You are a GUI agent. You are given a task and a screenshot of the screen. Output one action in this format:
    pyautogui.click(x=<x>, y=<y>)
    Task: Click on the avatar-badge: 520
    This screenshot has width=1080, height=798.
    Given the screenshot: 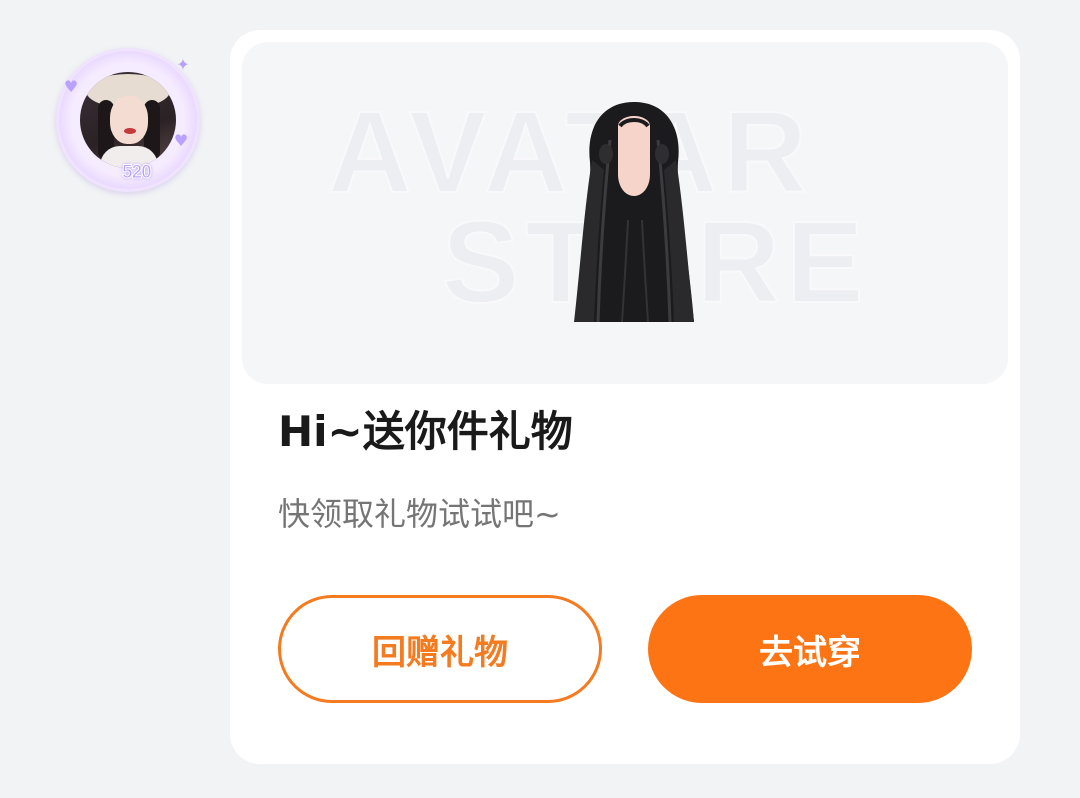 What is the action you would take?
    pyautogui.click(x=137, y=173)
    